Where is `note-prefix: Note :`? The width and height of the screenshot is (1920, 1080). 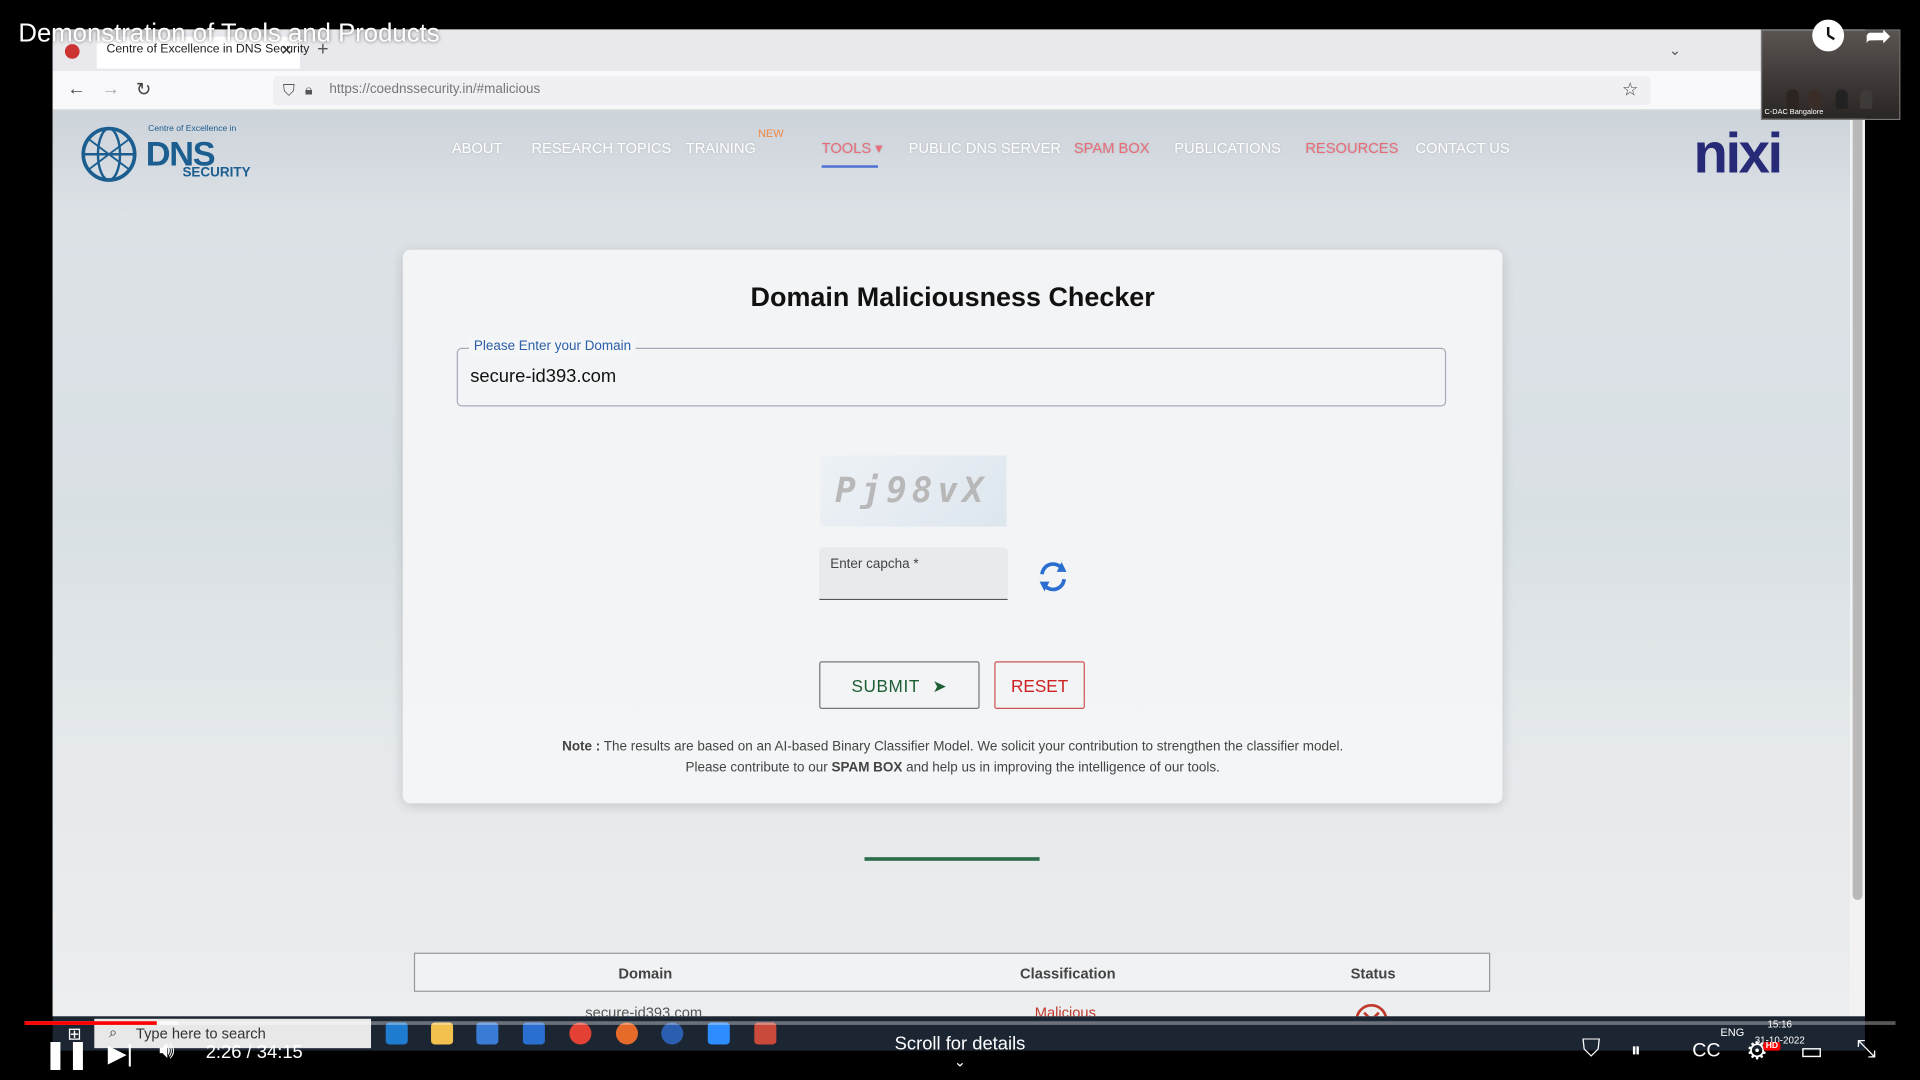 note-prefix: Note : is located at coordinates (581, 747).